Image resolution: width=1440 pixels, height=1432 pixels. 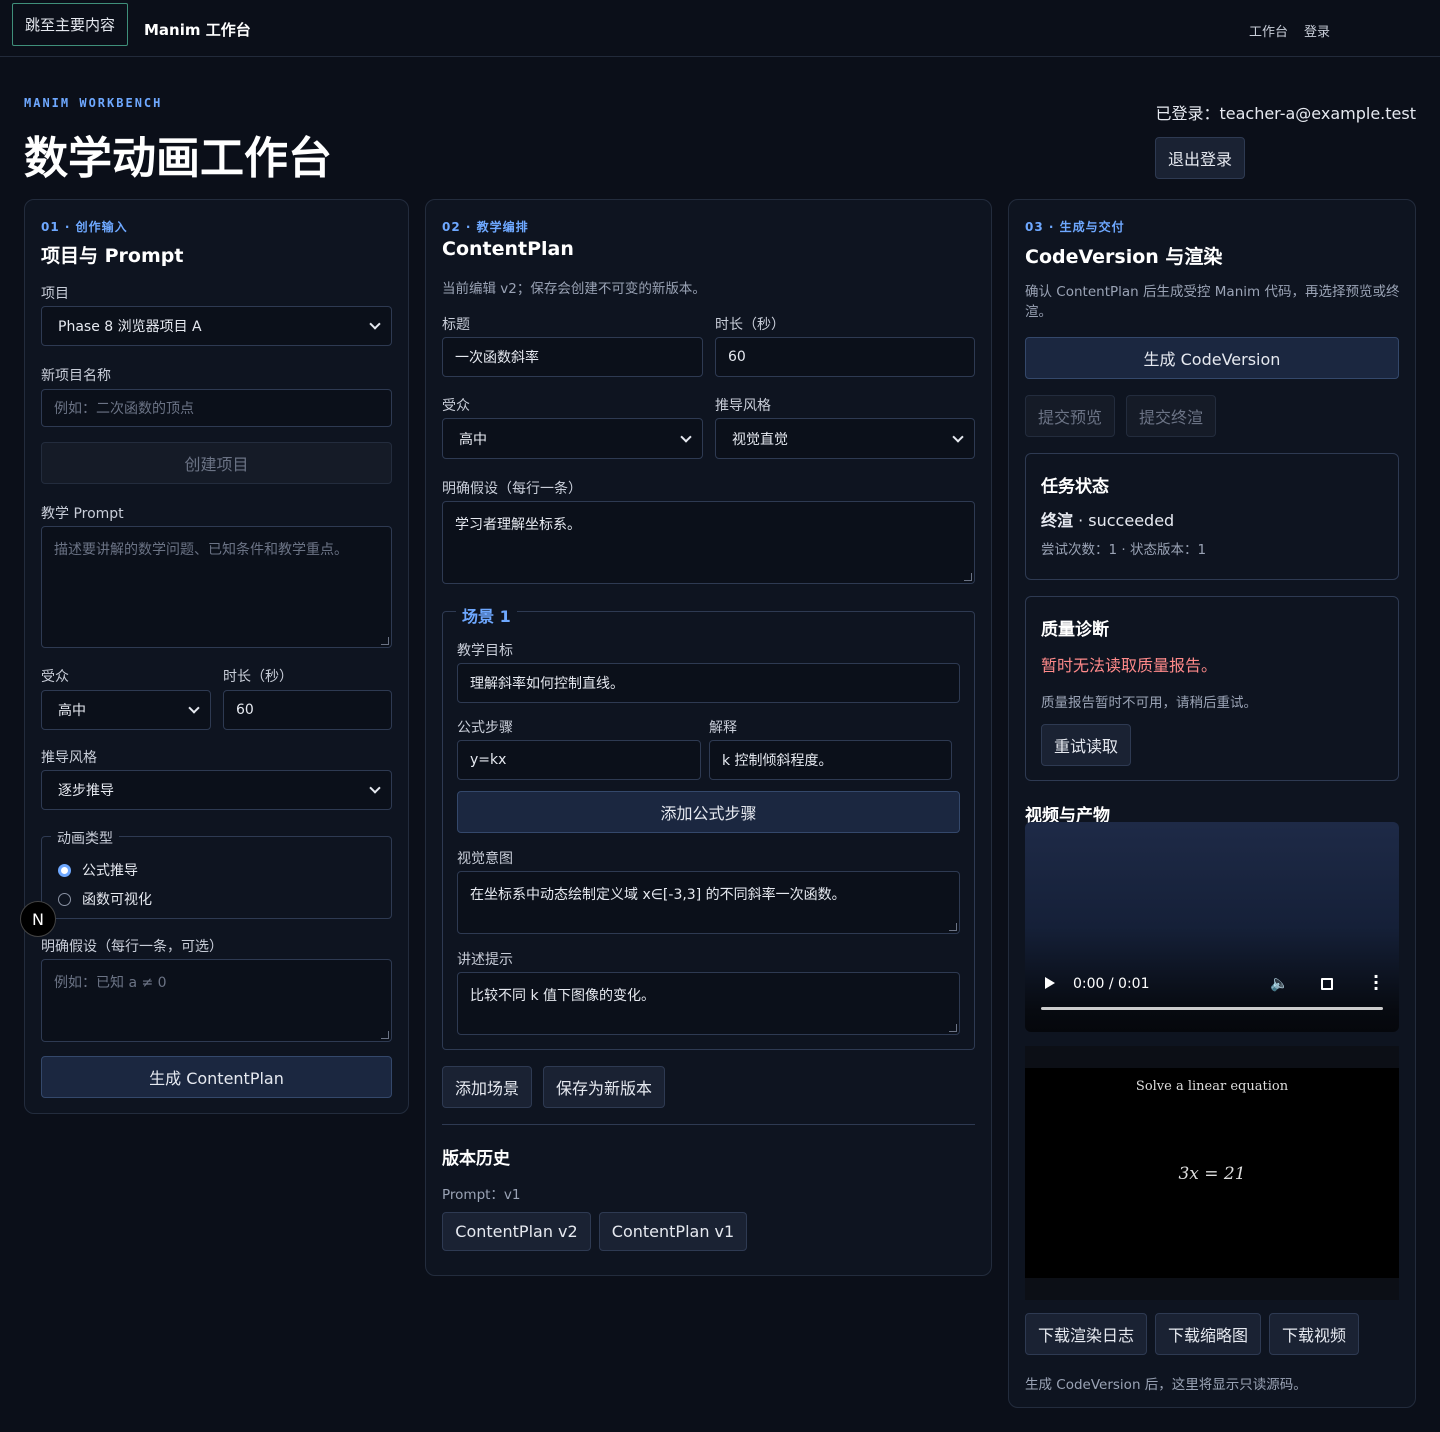 What do you see at coordinates (1212, 1008) in the screenshot?
I see `video-progress-bar` at bounding box center [1212, 1008].